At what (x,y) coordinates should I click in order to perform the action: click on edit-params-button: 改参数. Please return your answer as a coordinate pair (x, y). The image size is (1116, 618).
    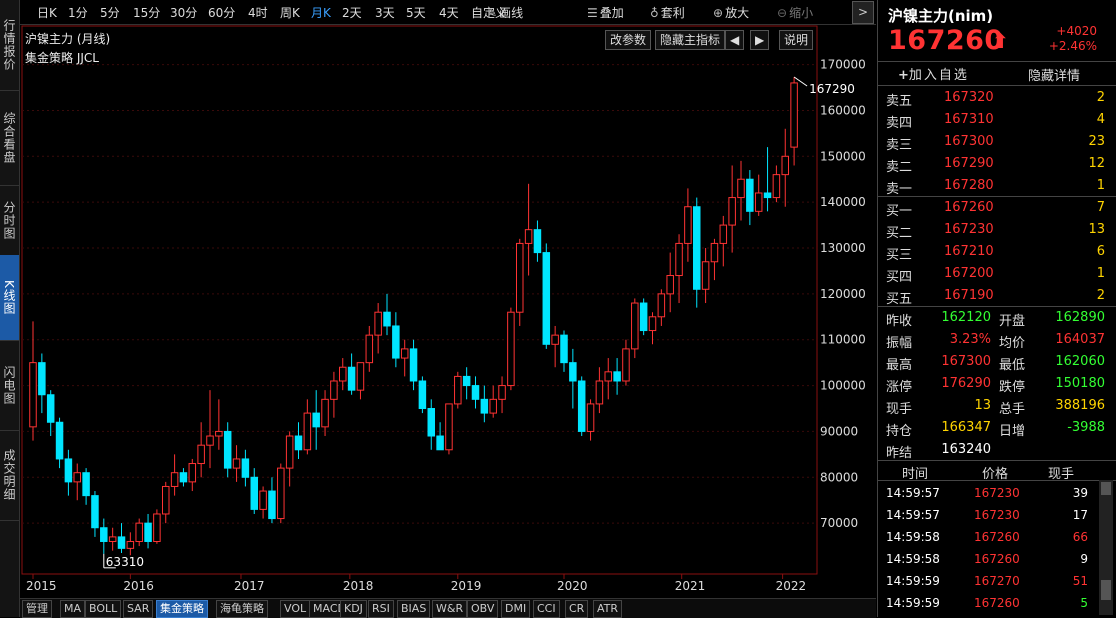
    Looking at the image, I should click on (628, 40).